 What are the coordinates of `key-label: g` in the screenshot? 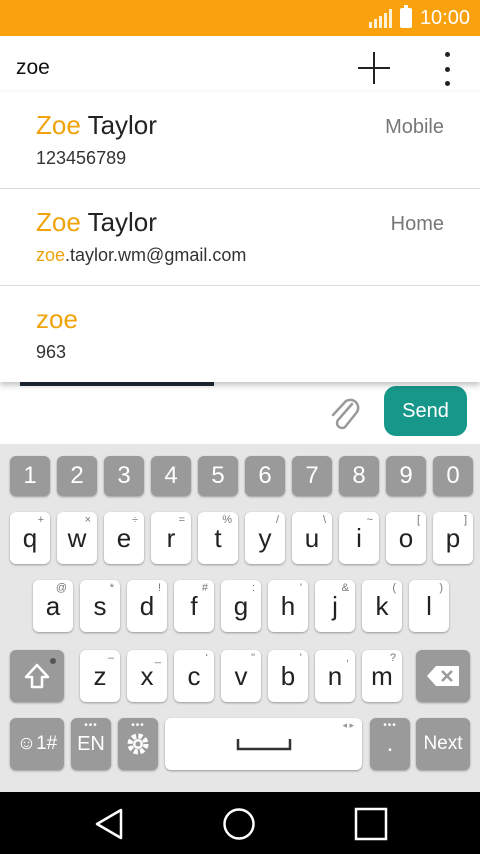 It's located at (241, 605).